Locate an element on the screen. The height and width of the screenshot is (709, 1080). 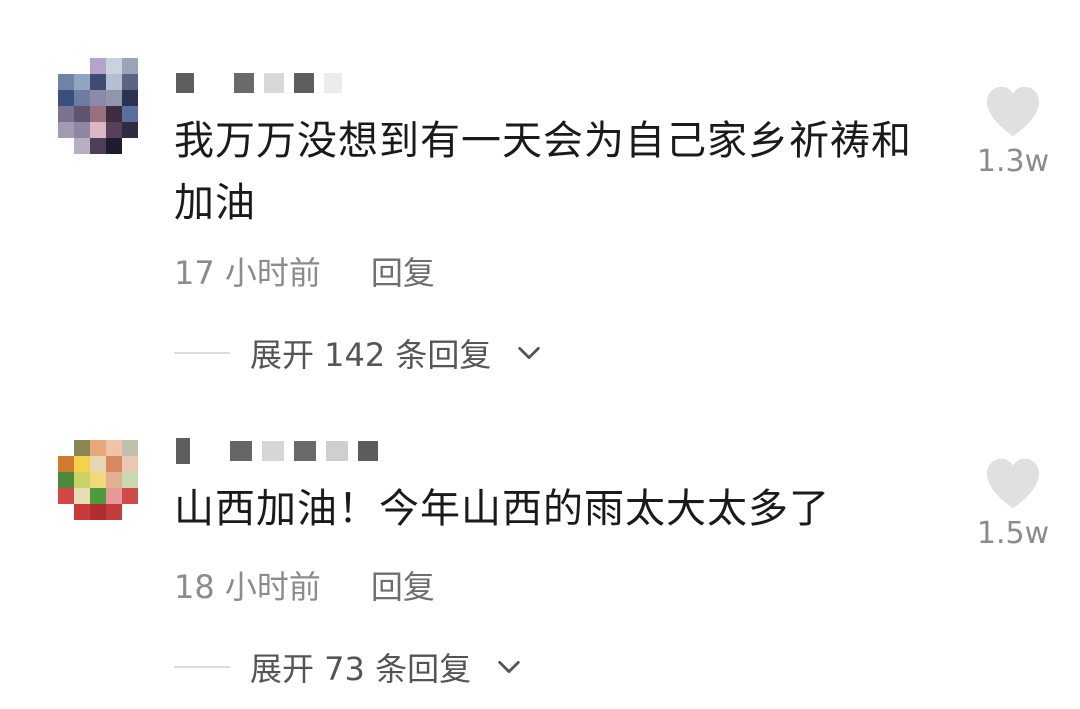
comment-time: 17 小时前 is located at coordinates (247, 273).